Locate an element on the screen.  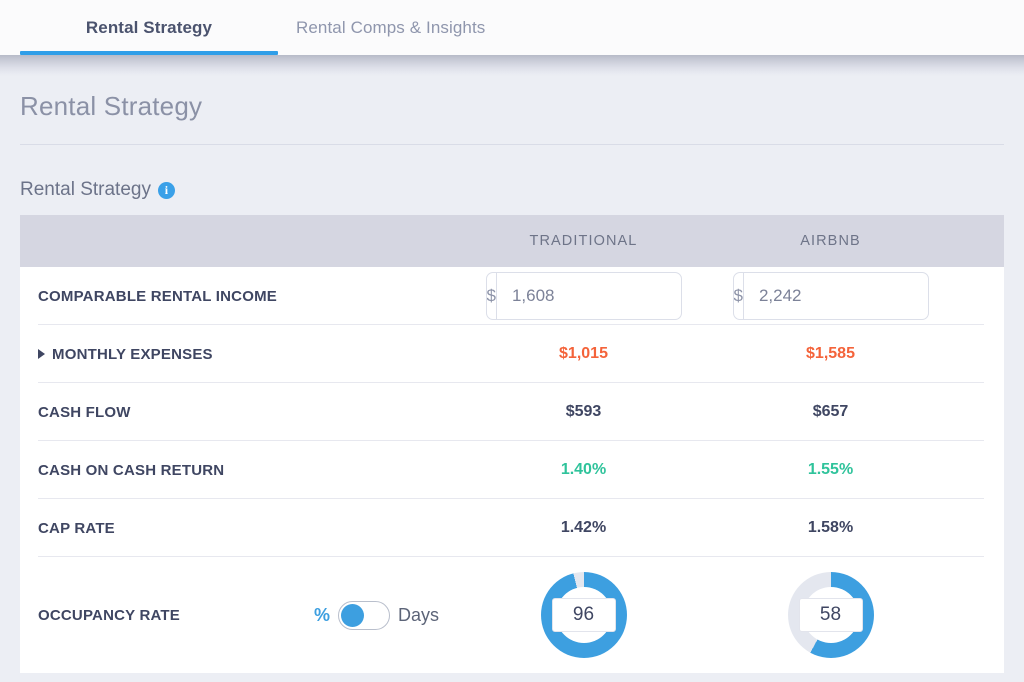
airbnb-monthly-expenses-value: $1,585 is located at coordinates (830, 353).